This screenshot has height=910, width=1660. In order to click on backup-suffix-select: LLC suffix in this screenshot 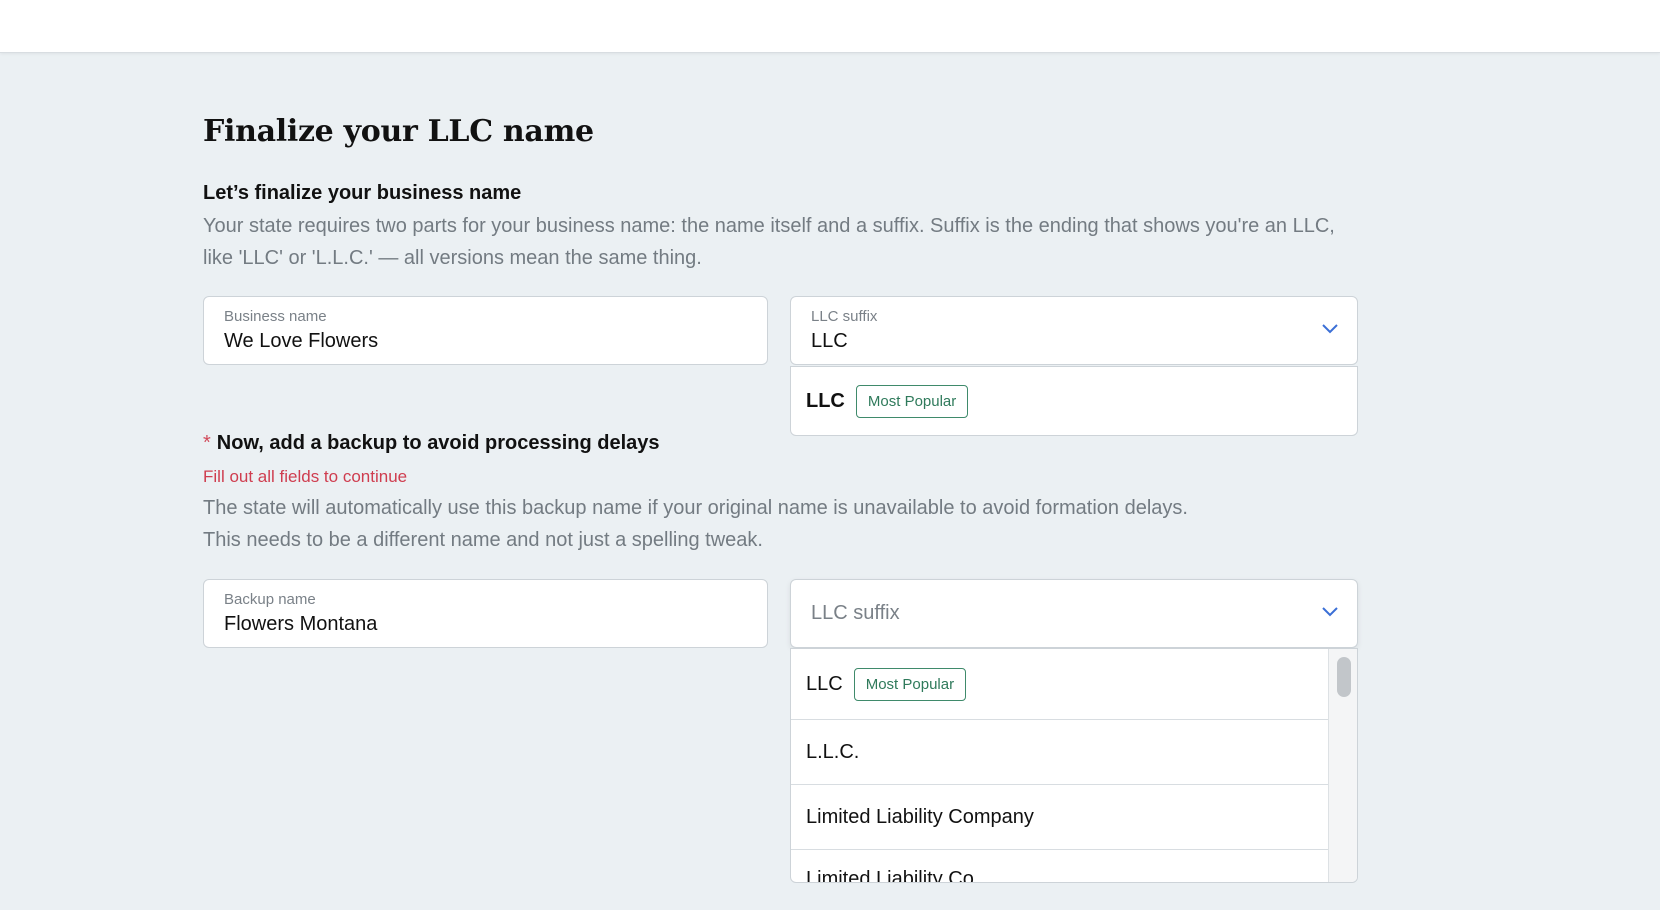, I will do `click(1074, 613)`.